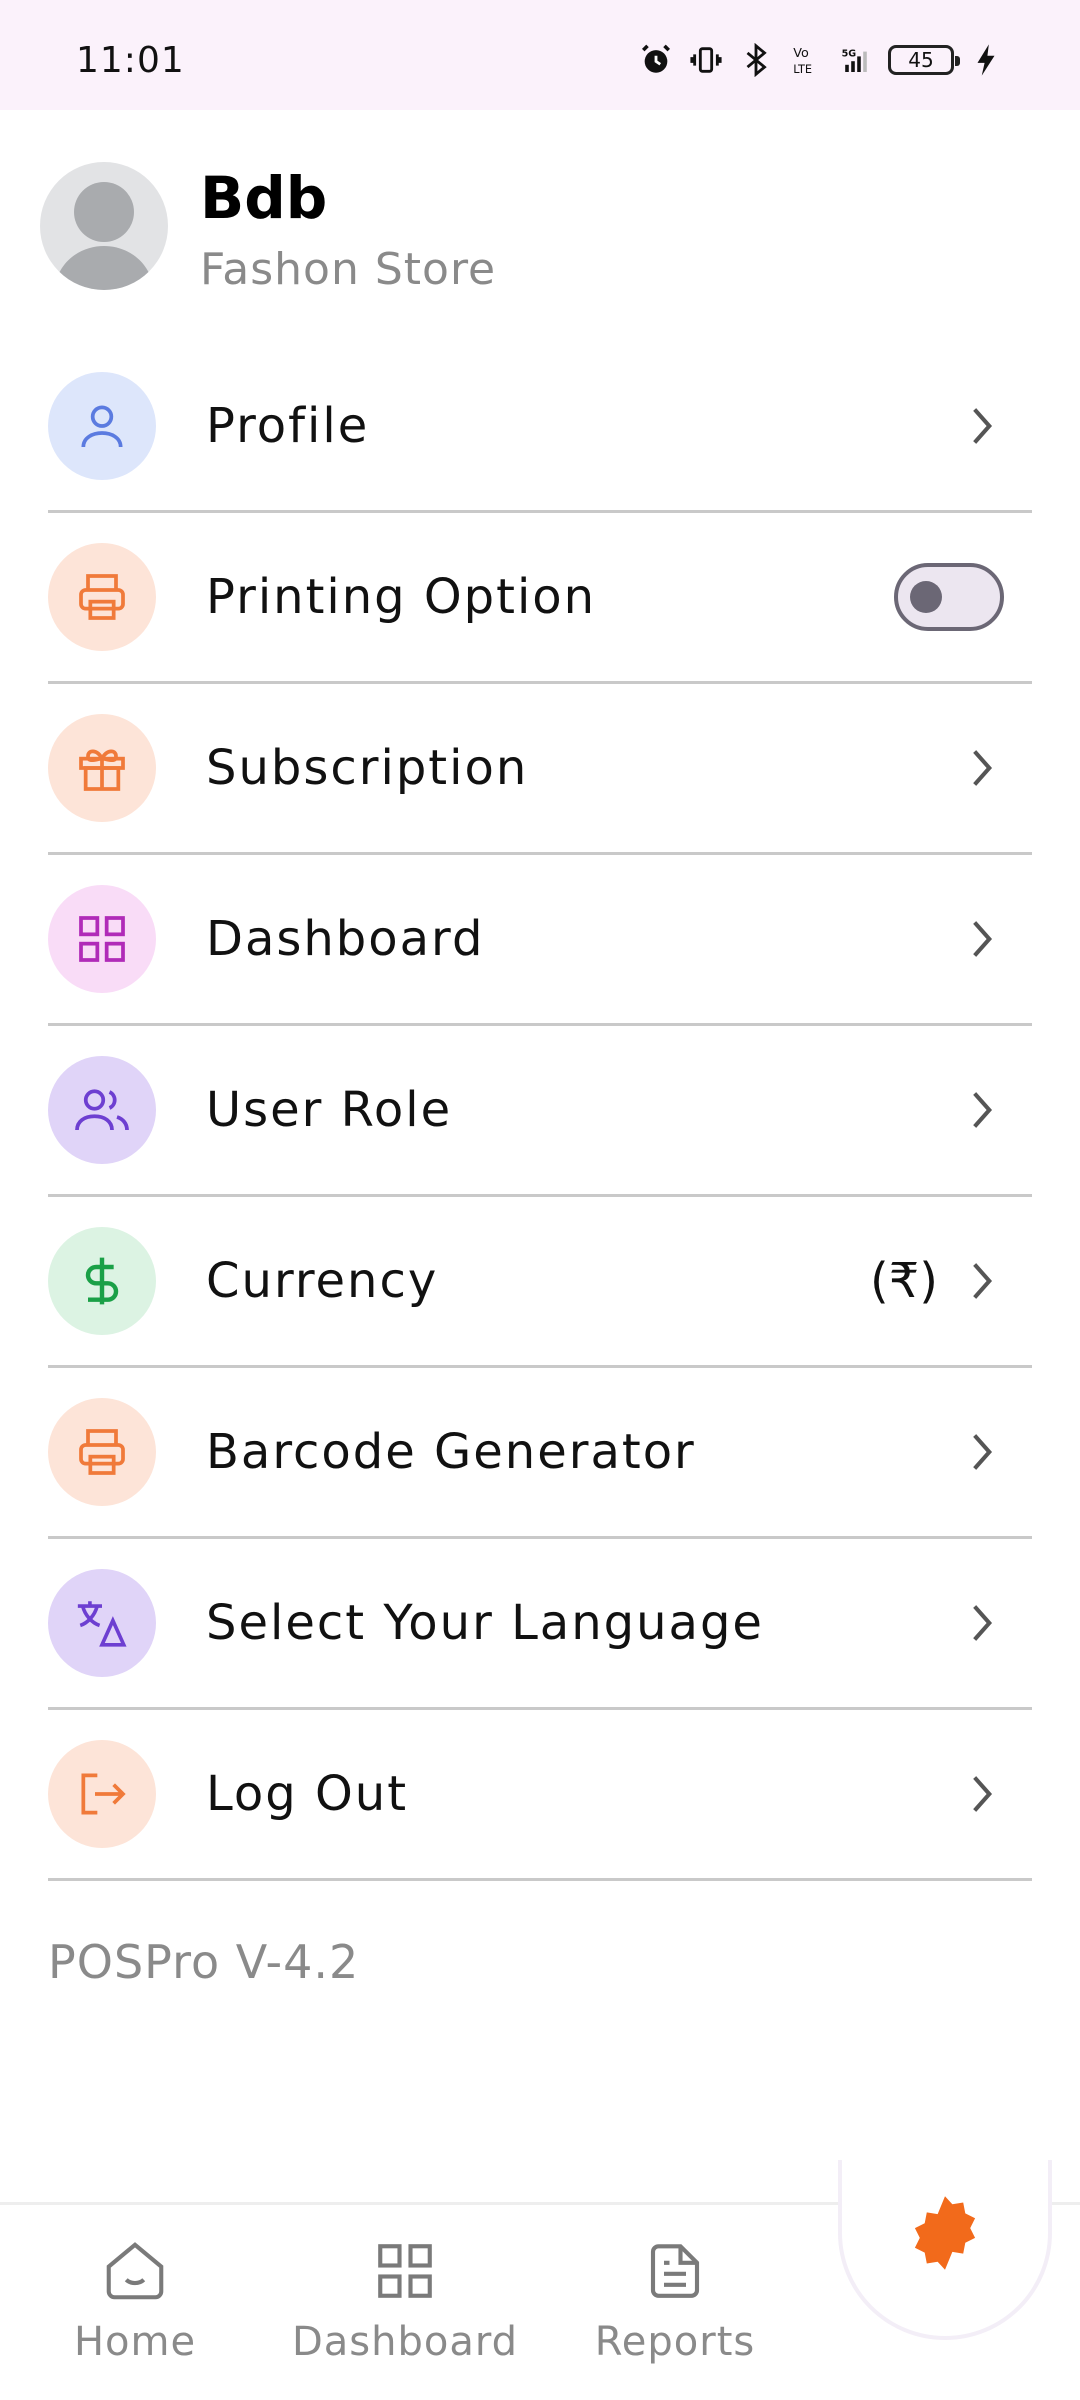 The height and width of the screenshot is (2400, 1080). Describe the element at coordinates (904, 1281) in the screenshot. I see `currency-value: (₹)` at that location.